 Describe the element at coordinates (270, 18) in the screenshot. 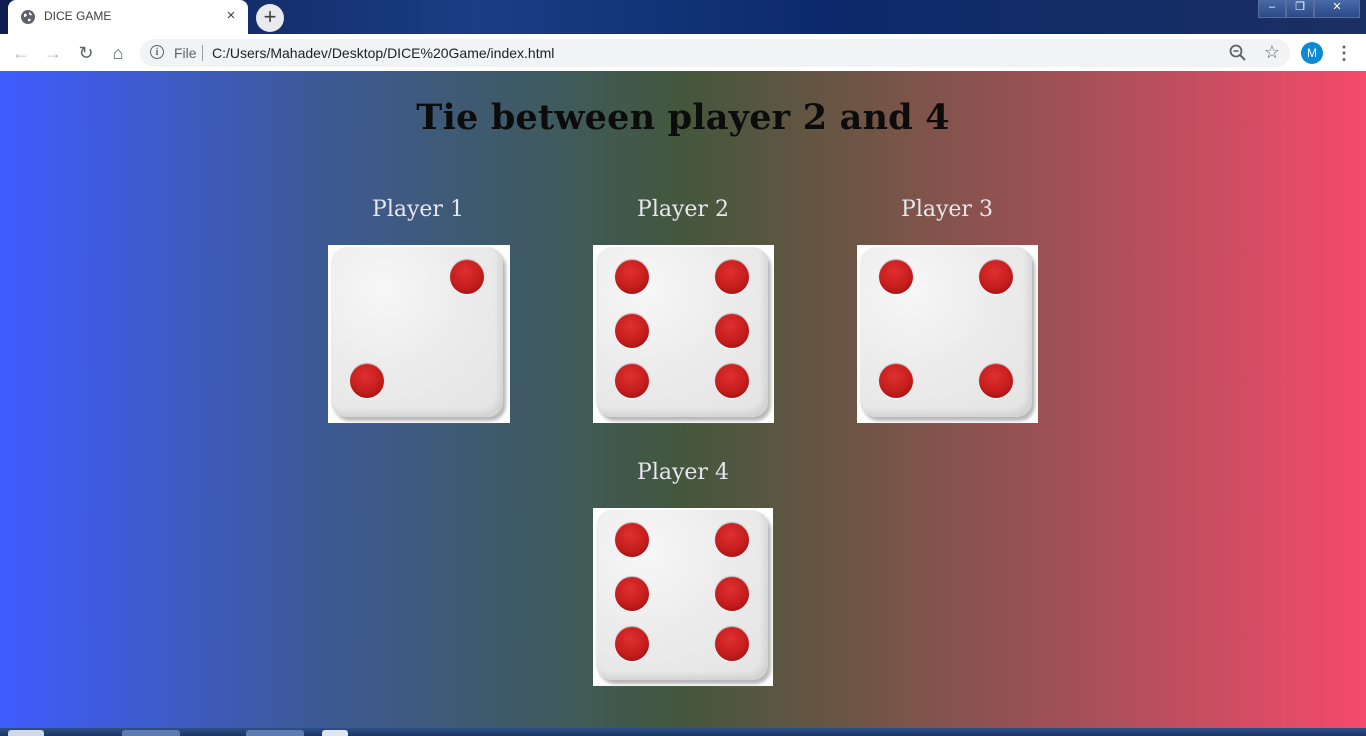

I see `new-tab-button: +` at that location.